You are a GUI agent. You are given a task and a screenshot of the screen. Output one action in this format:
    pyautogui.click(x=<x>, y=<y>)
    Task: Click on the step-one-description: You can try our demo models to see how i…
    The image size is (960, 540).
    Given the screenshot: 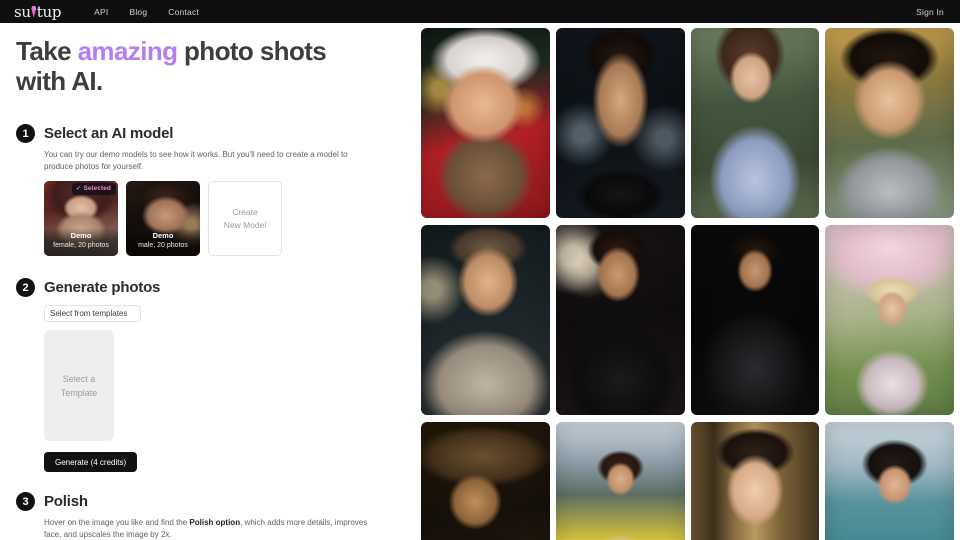 What is the action you would take?
    pyautogui.click(x=196, y=160)
    